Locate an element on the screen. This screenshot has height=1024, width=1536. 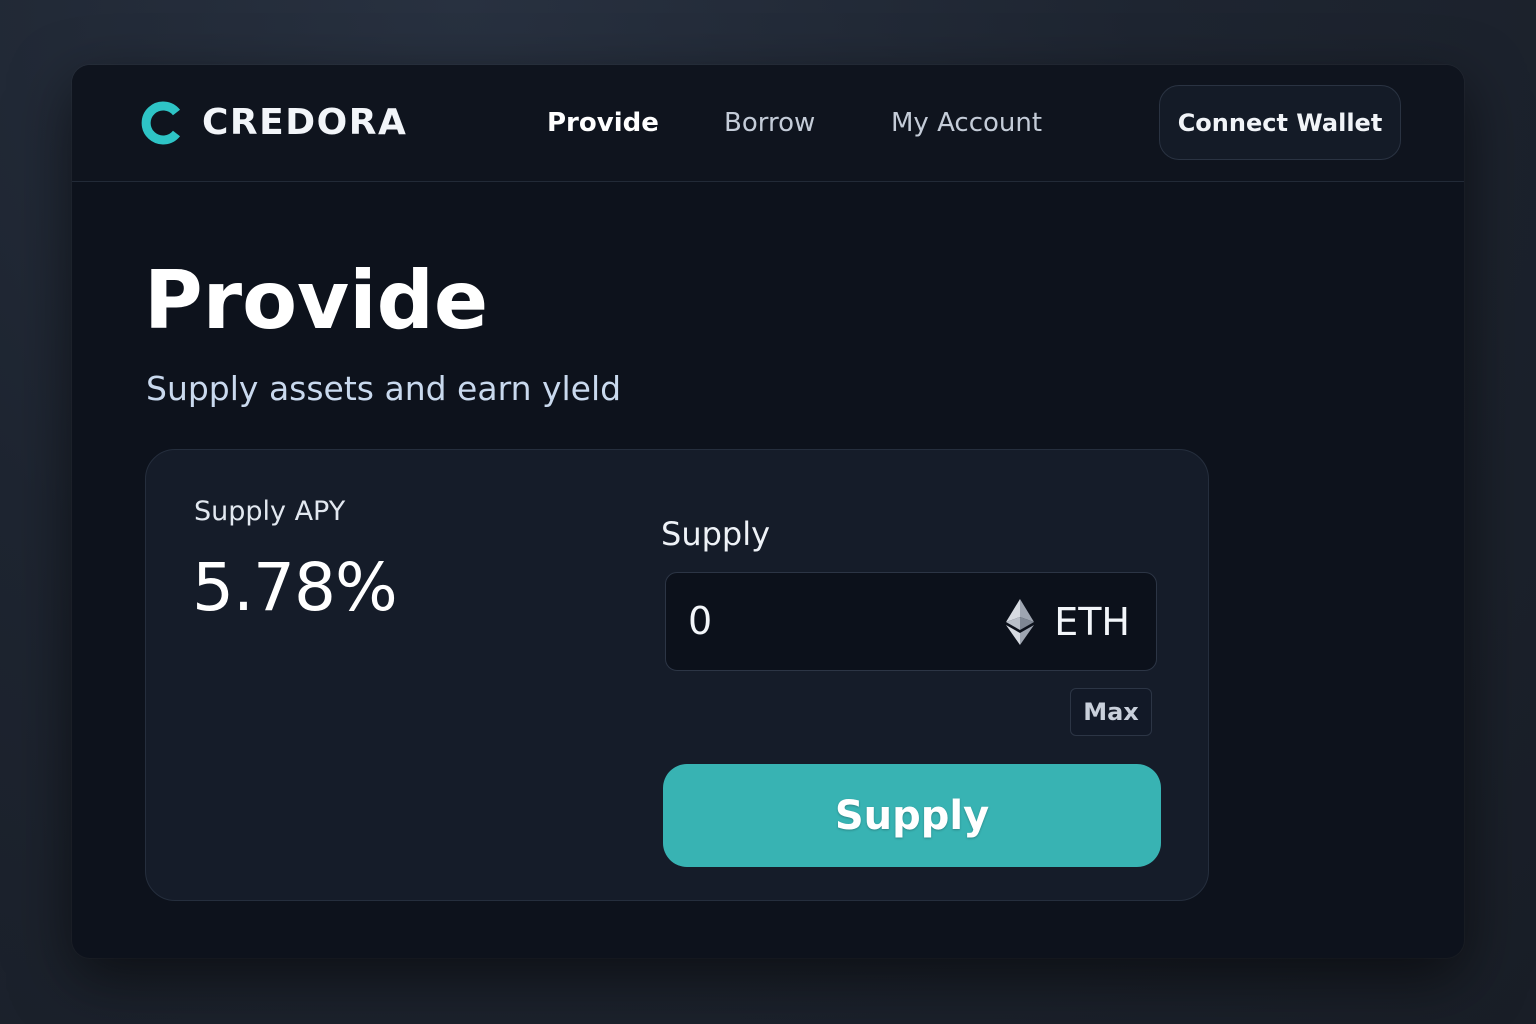
credora-logo-icon is located at coordinates (161, 123).